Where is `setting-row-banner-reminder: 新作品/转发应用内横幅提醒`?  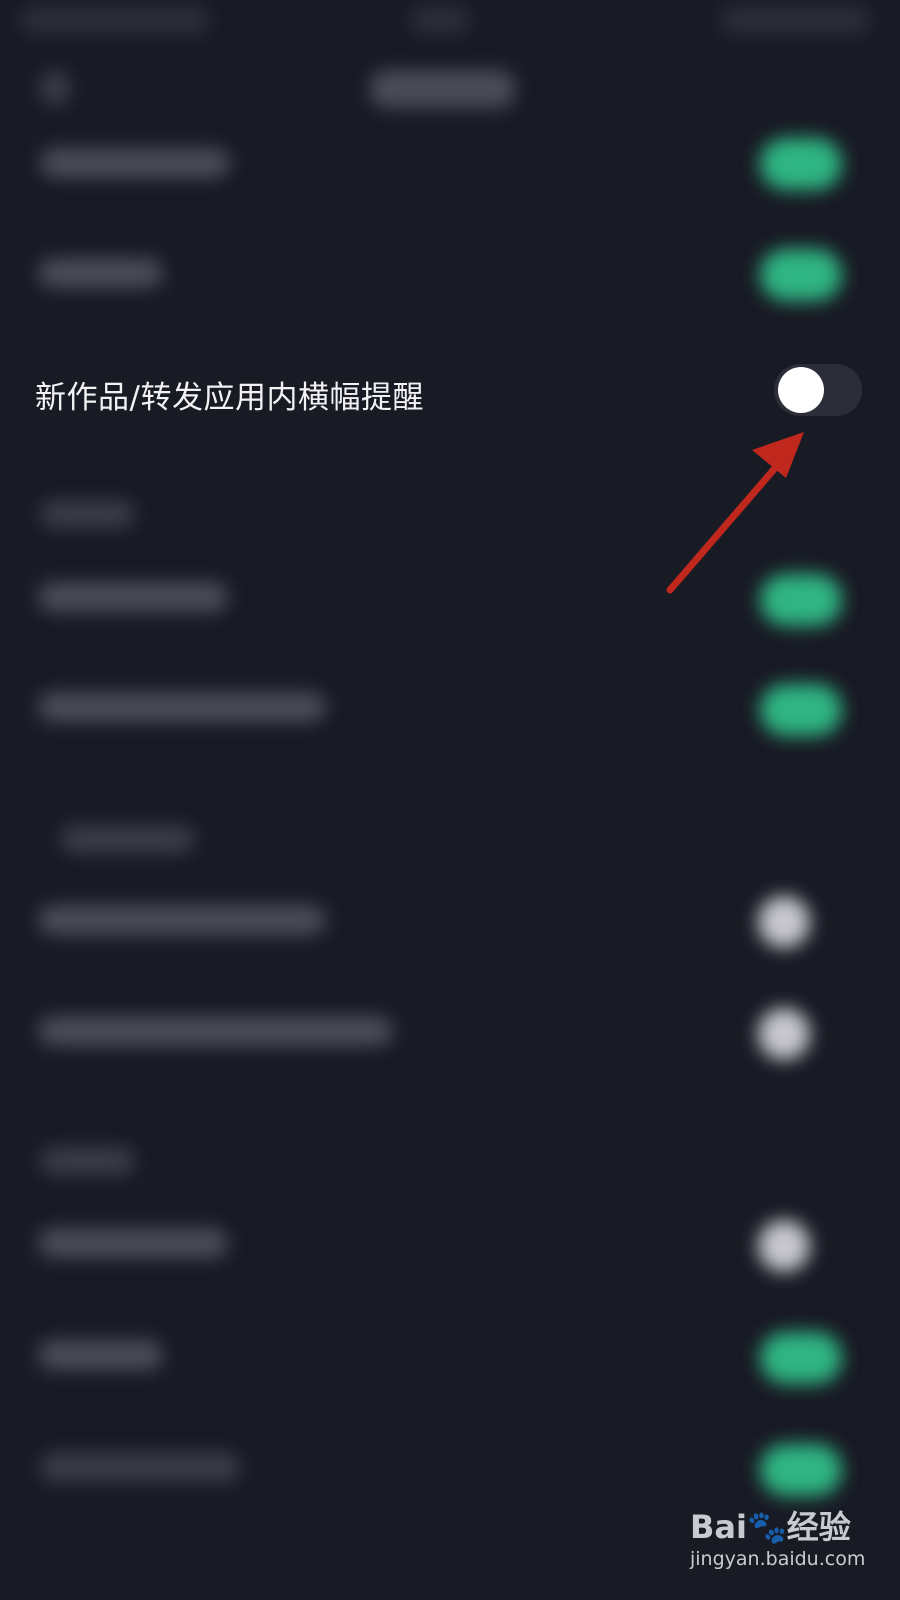
setting-row-banner-reminder: 新作品/转发应用内横幅提醒 is located at coordinates (450, 395).